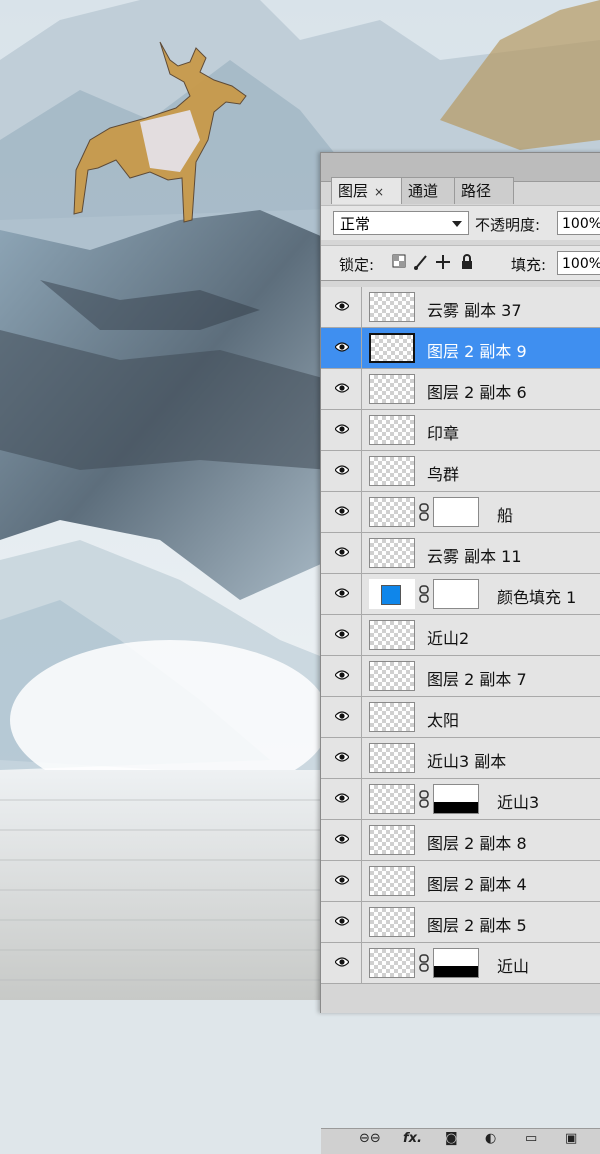 The image size is (600, 1154). Describe the element at coordinates (370, 1138) in the screenshot. I see `link-layers-icon: ⊖⊖` at that location.